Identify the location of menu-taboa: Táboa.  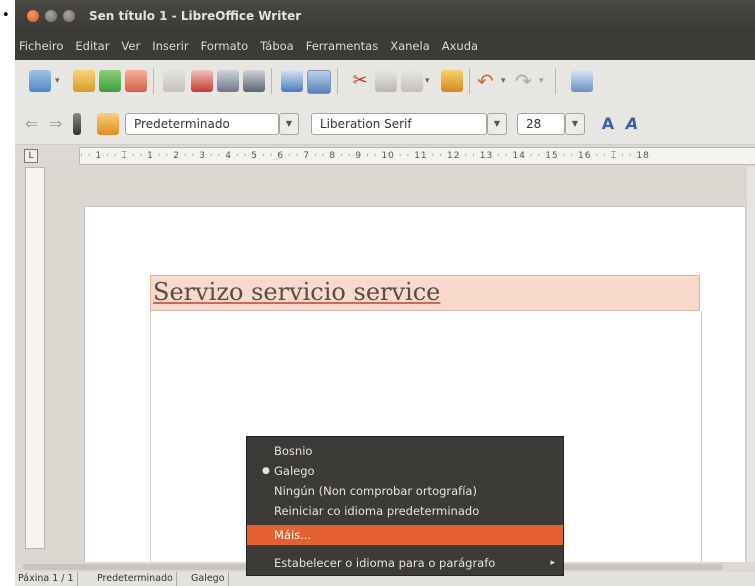
(277, 46).